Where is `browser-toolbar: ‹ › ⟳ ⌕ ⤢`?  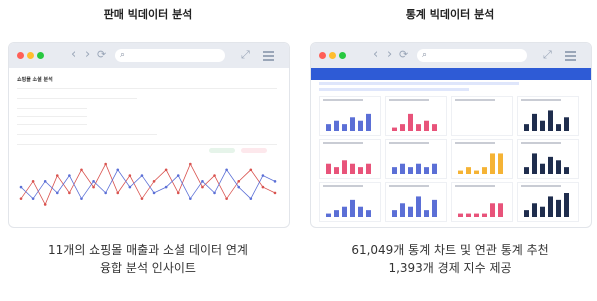 browser-toolbar: ‹ › ⟳ ⌕ ⤢ is located at coordinates (149, 55).